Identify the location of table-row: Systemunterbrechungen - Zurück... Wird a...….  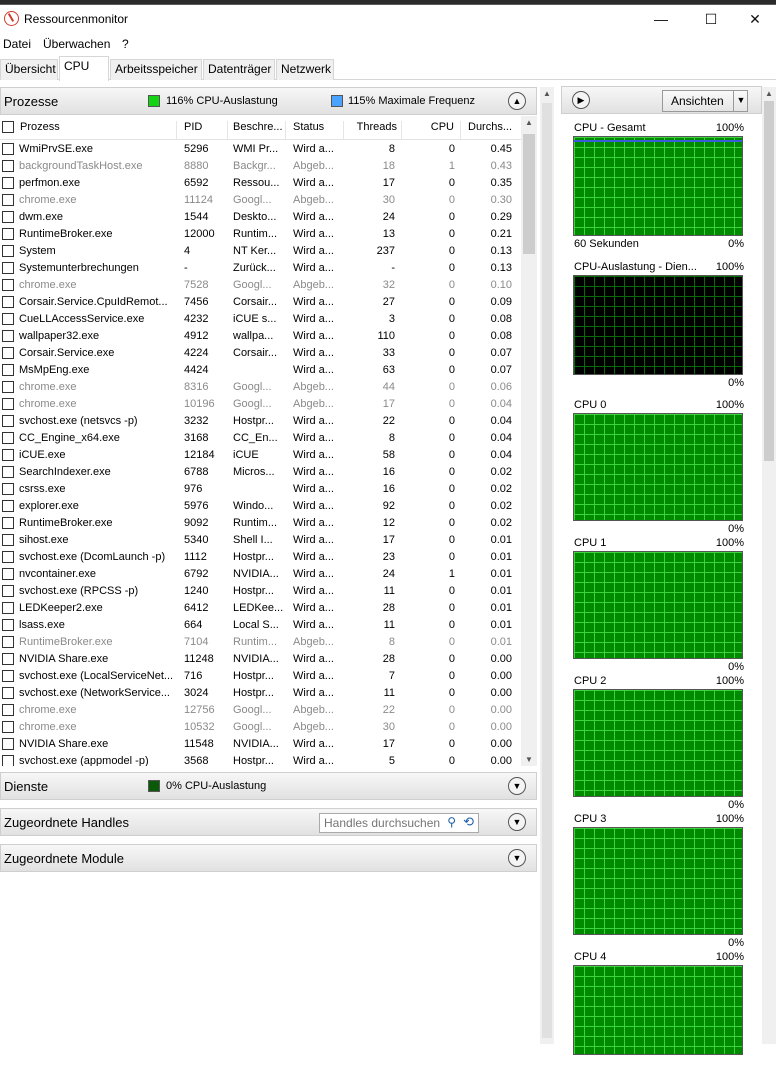
(260, 268).